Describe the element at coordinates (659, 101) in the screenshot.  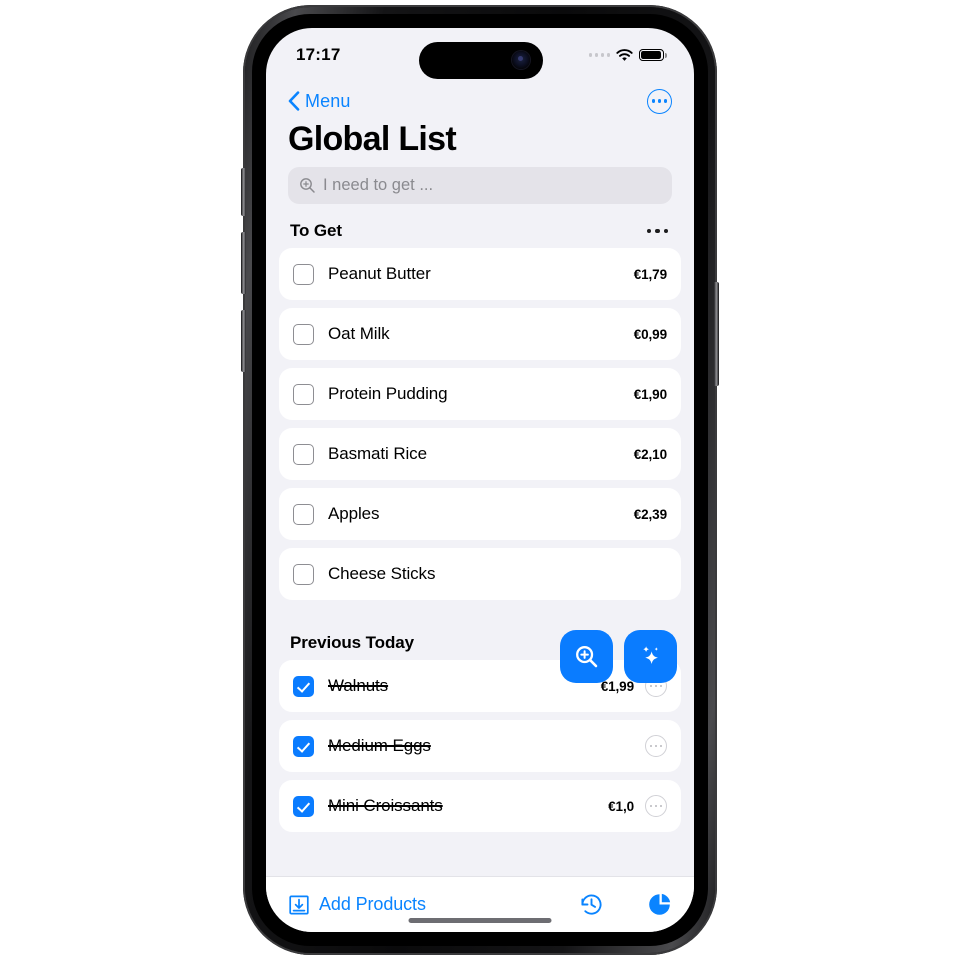
I see `ellipsis-circle-icon` at that location.